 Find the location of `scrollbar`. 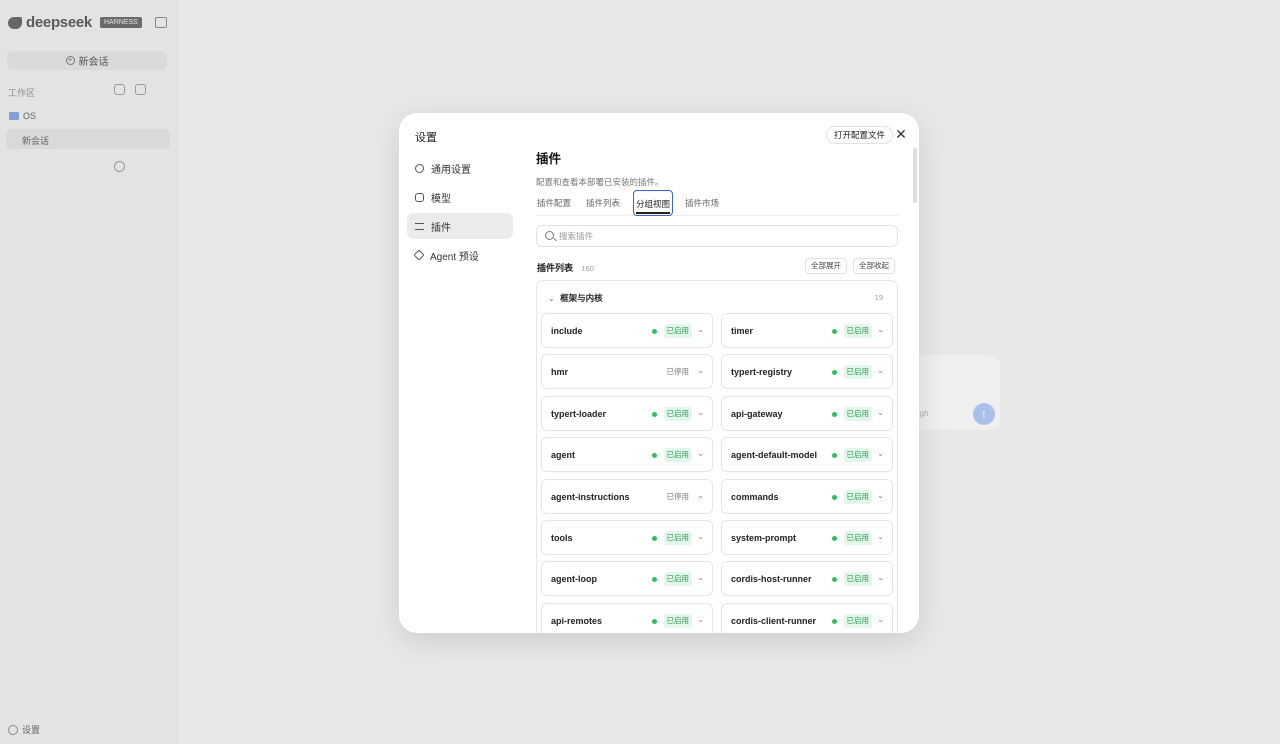

scrollbar is located at coordinates (915, 175).